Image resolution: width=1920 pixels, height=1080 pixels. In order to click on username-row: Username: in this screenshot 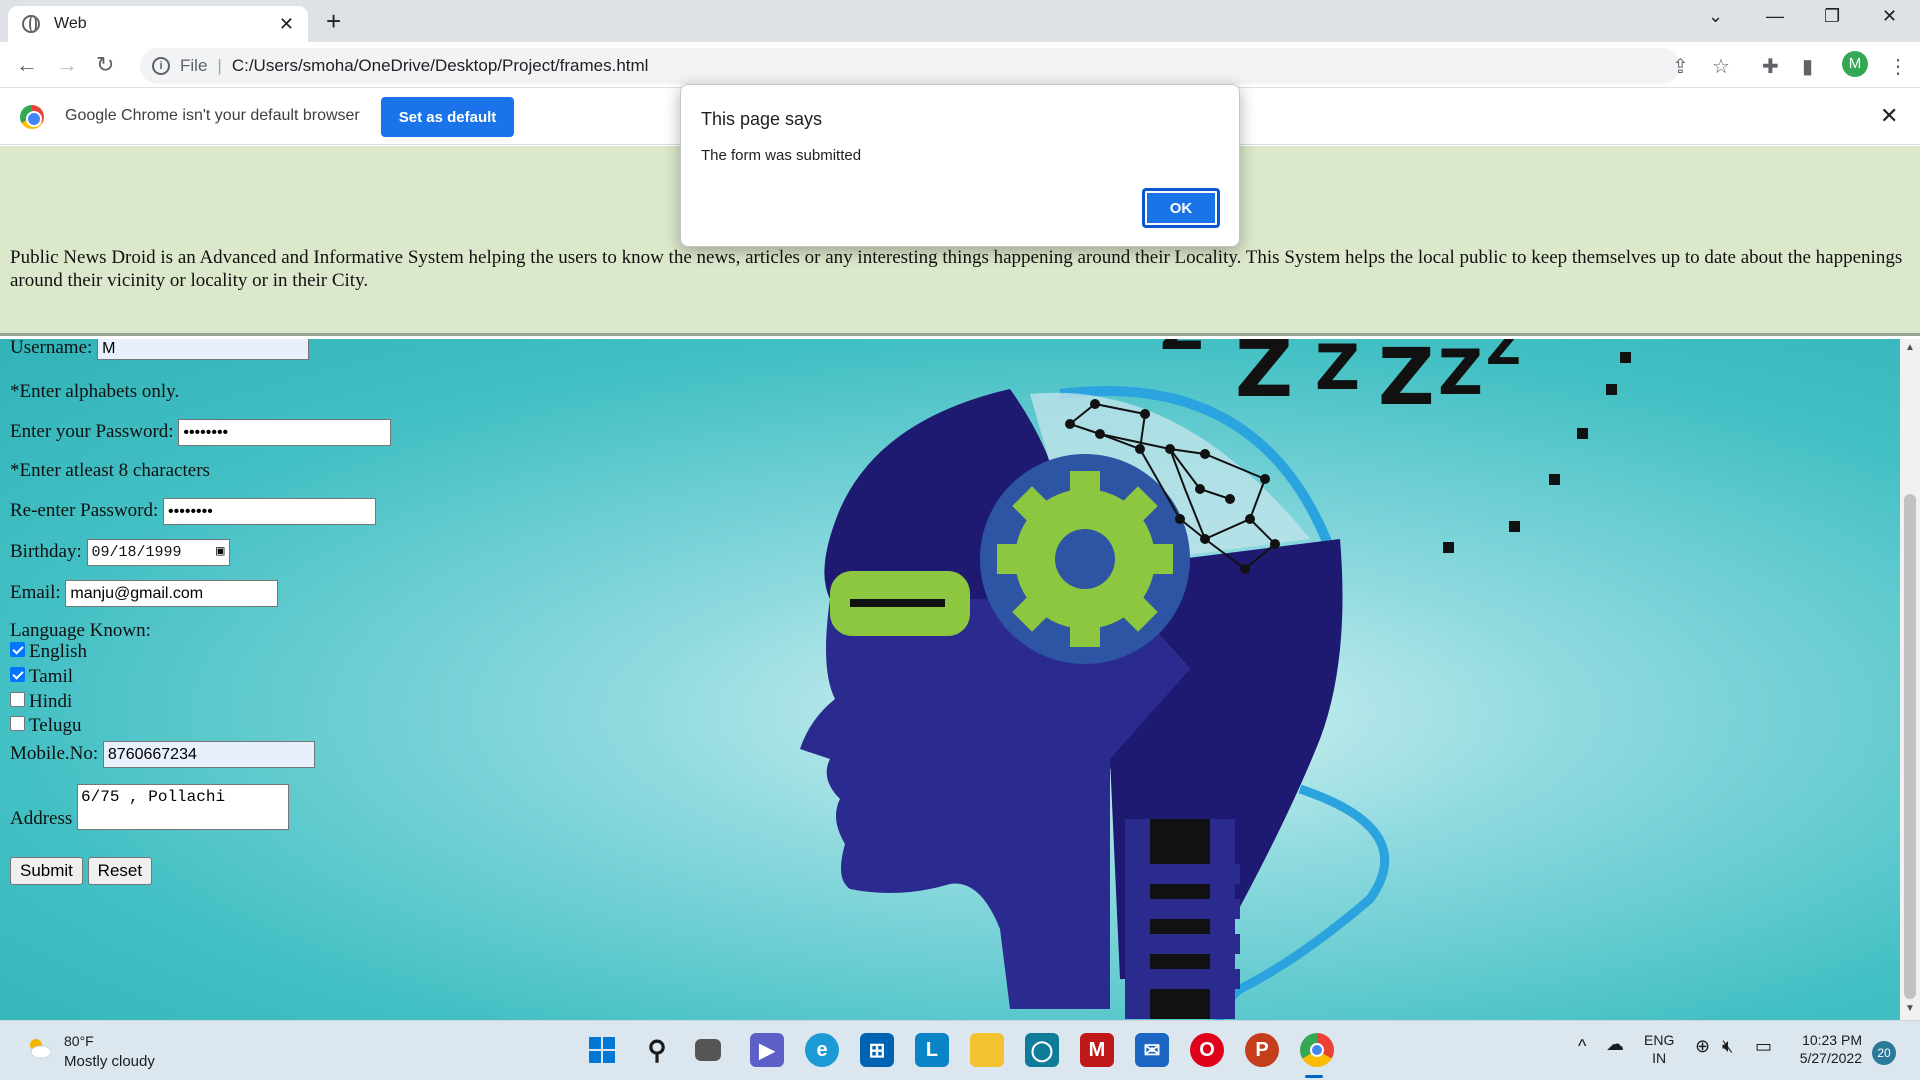, I will do `click(160, 349)`.